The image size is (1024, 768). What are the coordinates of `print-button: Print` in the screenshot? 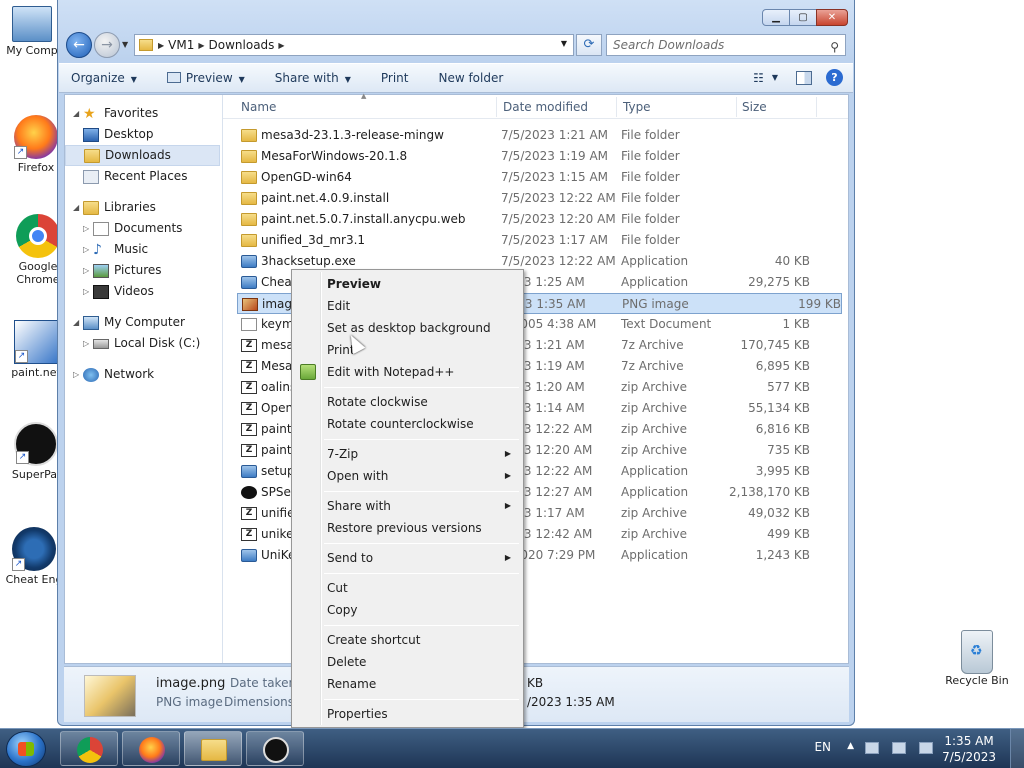 It's located at (395, 78).